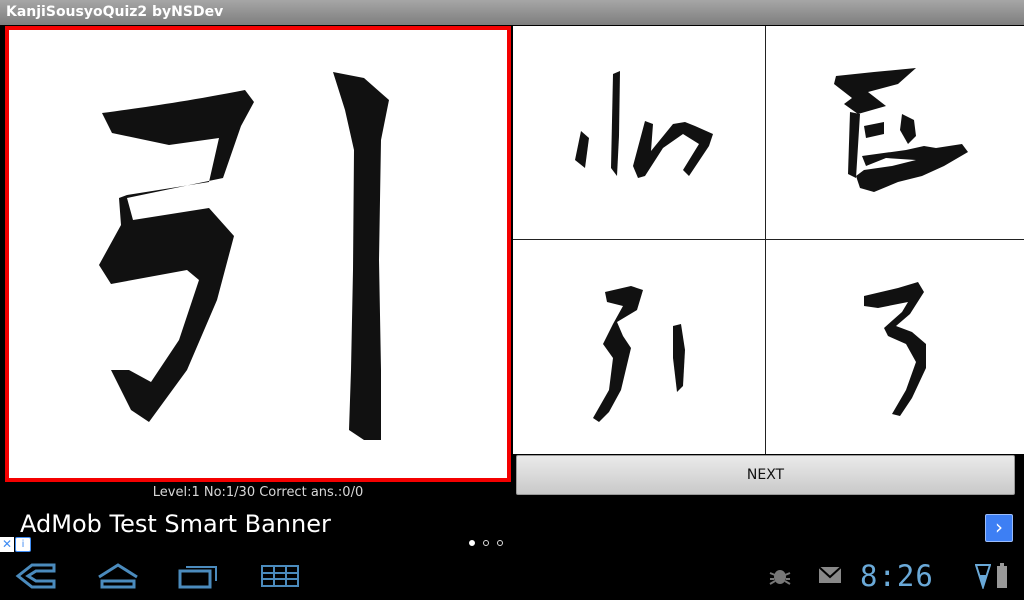  Describe the element at coordinates (780, 577) in the screenshot. I see `debug-icon` at that location.